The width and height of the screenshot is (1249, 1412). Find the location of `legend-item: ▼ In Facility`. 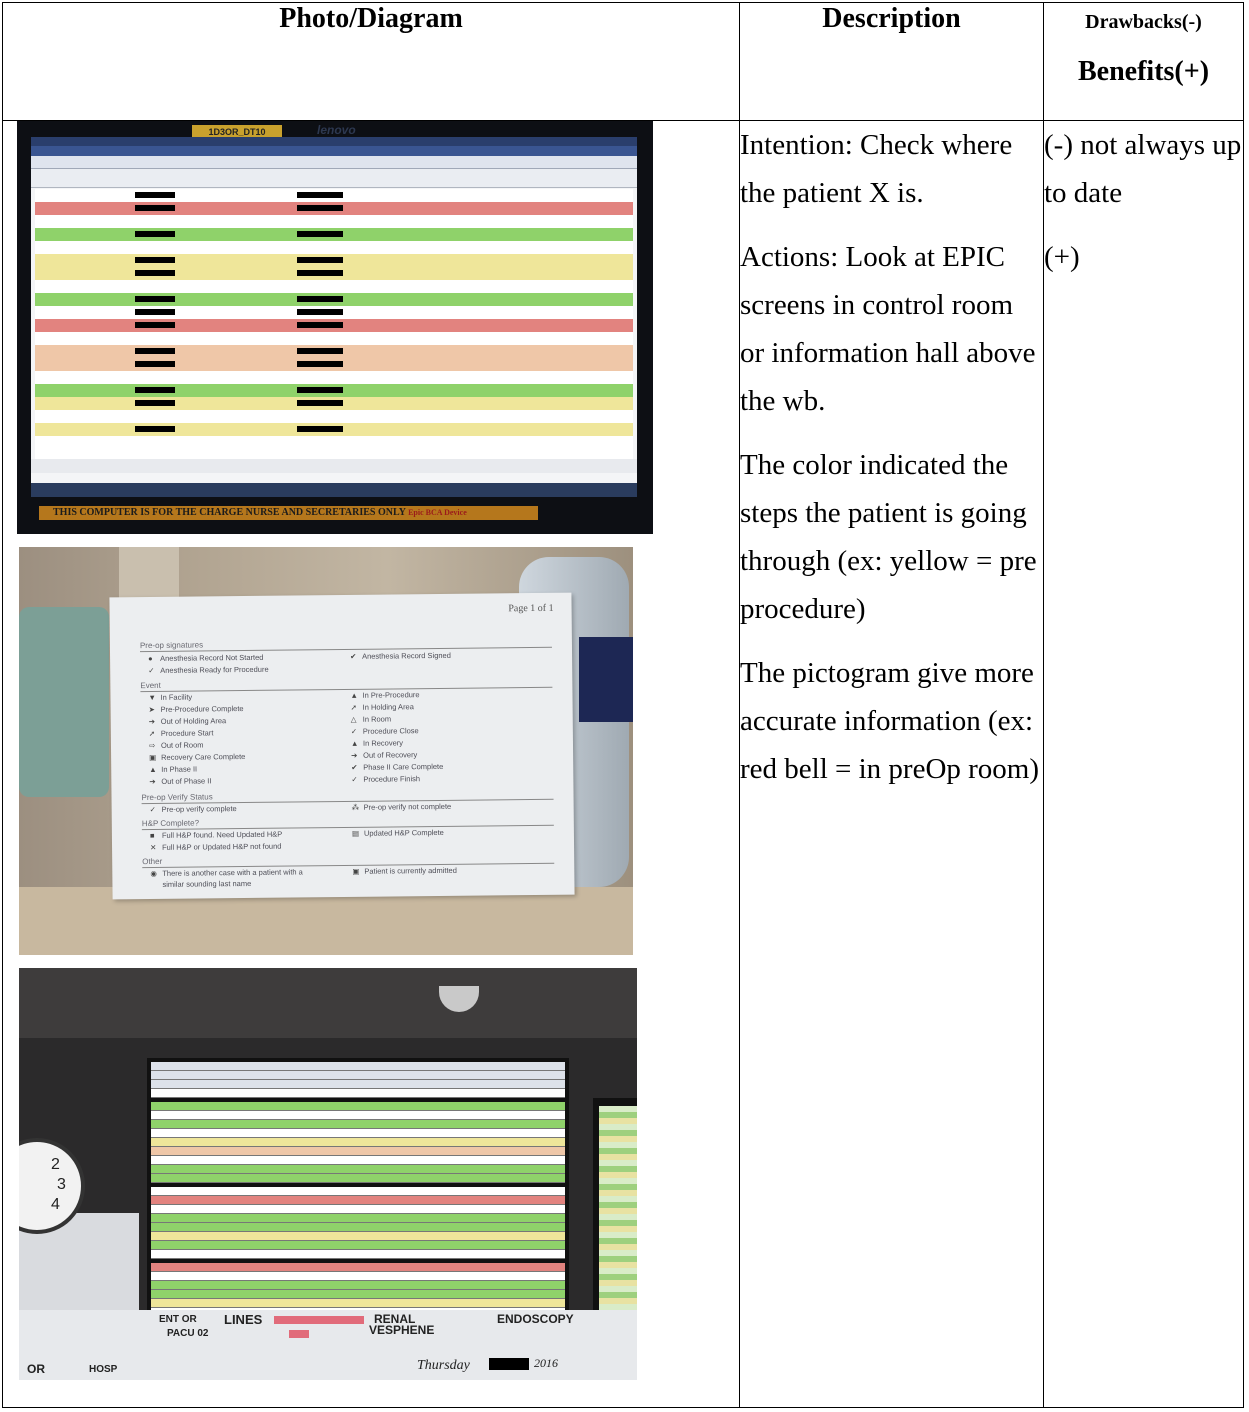

legend-item: ▼ In Facility is located at coordinates (170, 697).